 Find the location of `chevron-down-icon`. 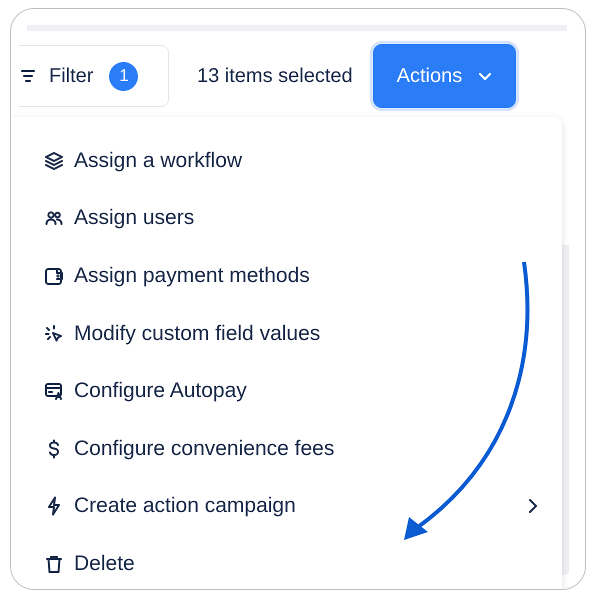

chevron-down-icon is located at coordinates (485, 76).